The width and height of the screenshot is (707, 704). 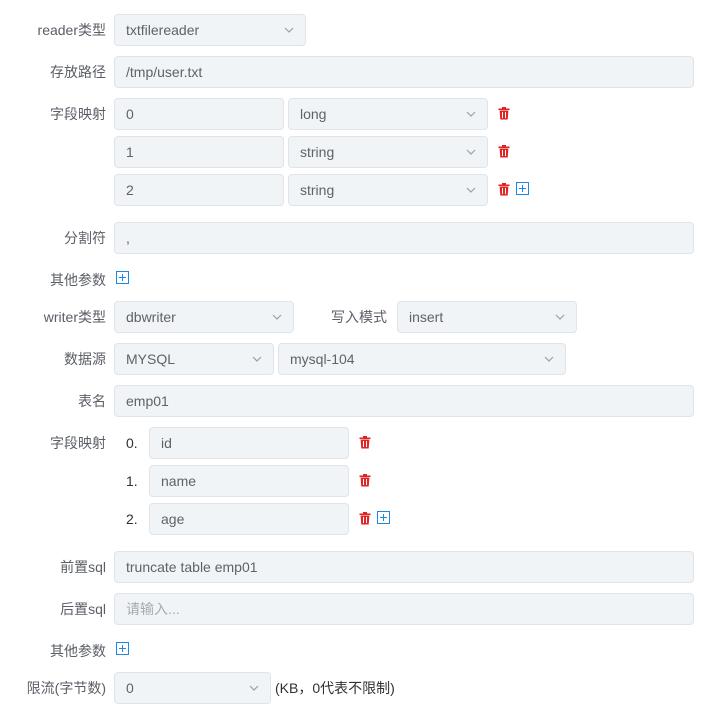 I want to click on writer-post-sql-label: 后置sql, so click(x=83, y=609).